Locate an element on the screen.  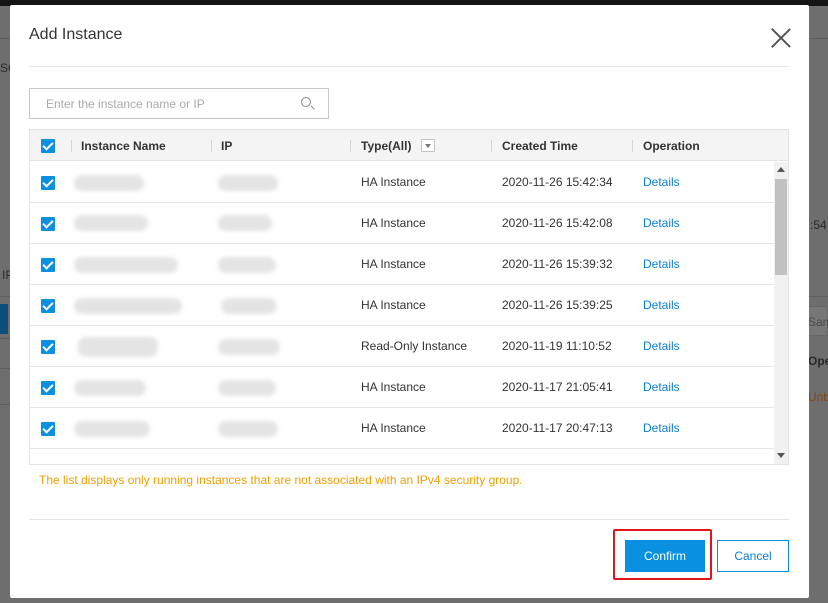
created-time: 2020-11-19 11:10:52 is located at coordinates (557, 346).